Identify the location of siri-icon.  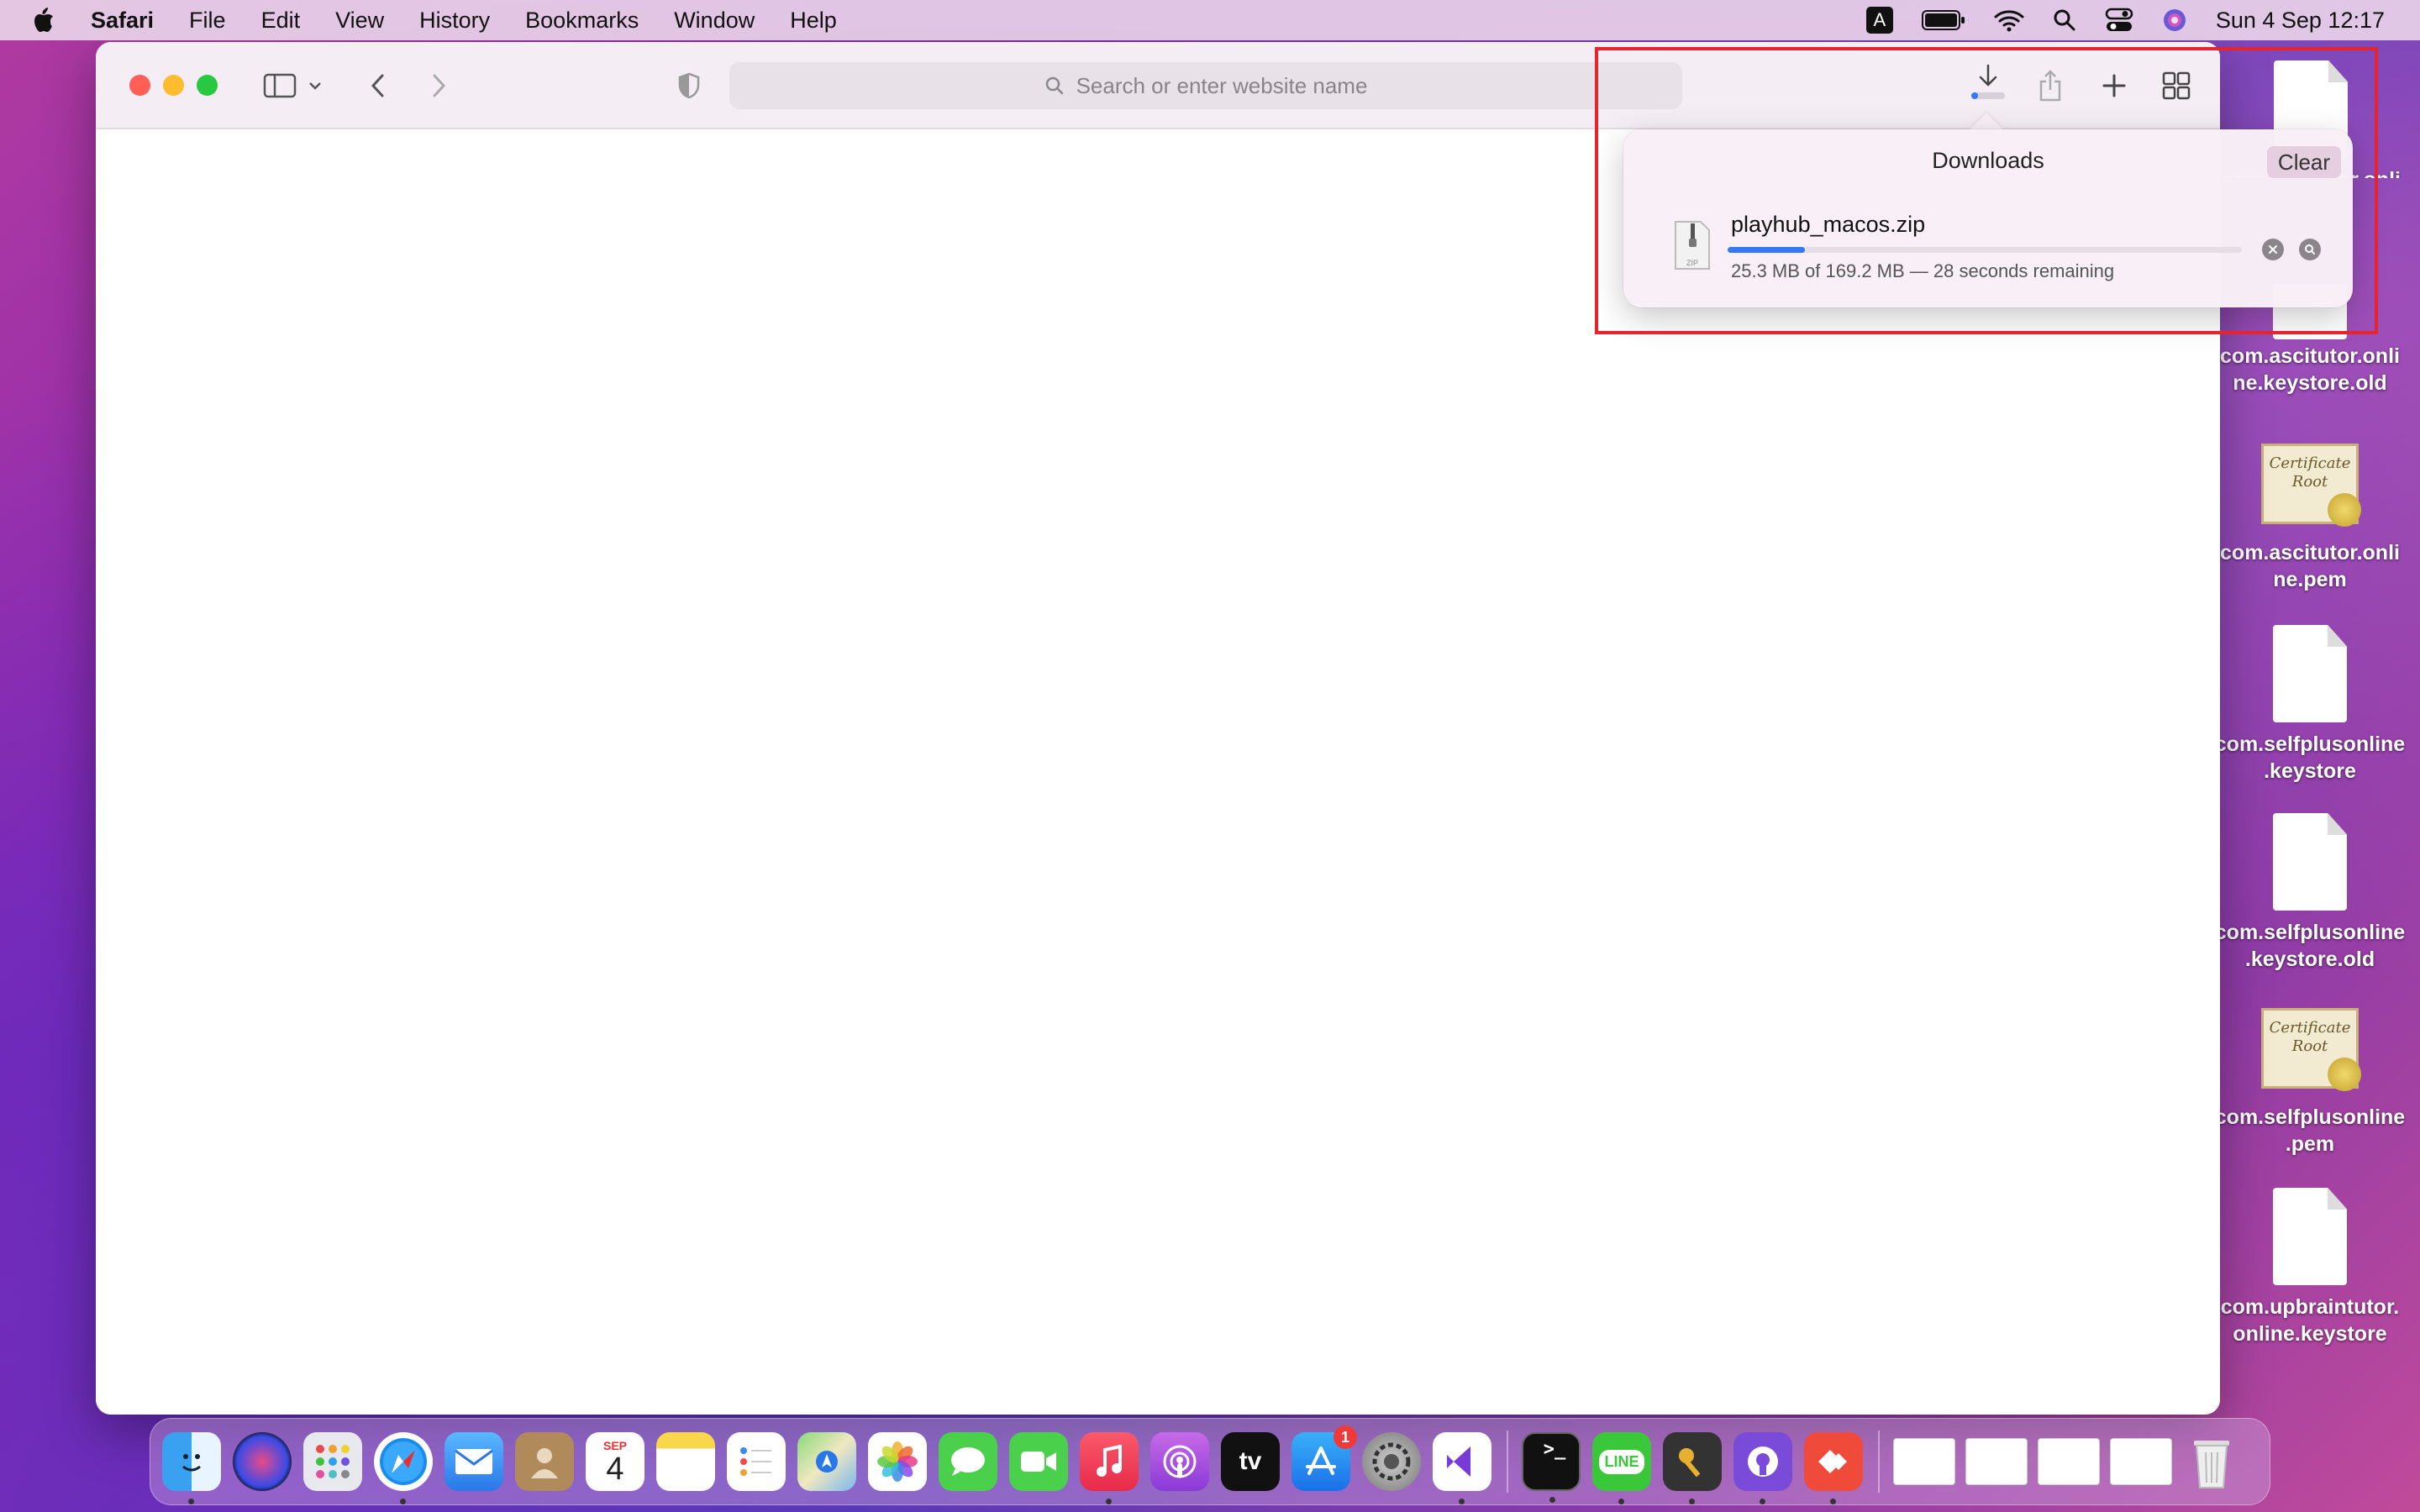
(2174, 20).